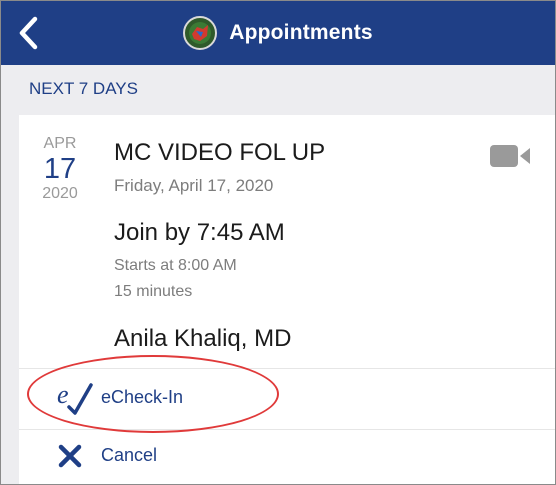 The width and height of the screenshot is (556, 485). What do you see at coordinates (60, 193) in the screenshot?
I see `date-year: 2020` at bounding box center [60, 193].